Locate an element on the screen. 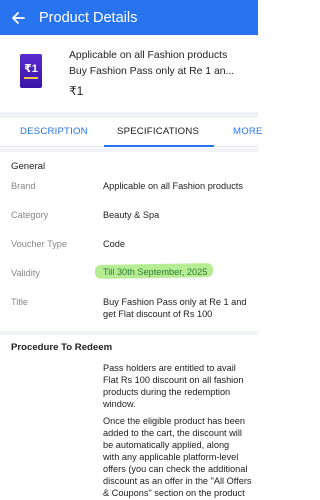  voucher-type-value: Code is located at coordinates (114, 244).